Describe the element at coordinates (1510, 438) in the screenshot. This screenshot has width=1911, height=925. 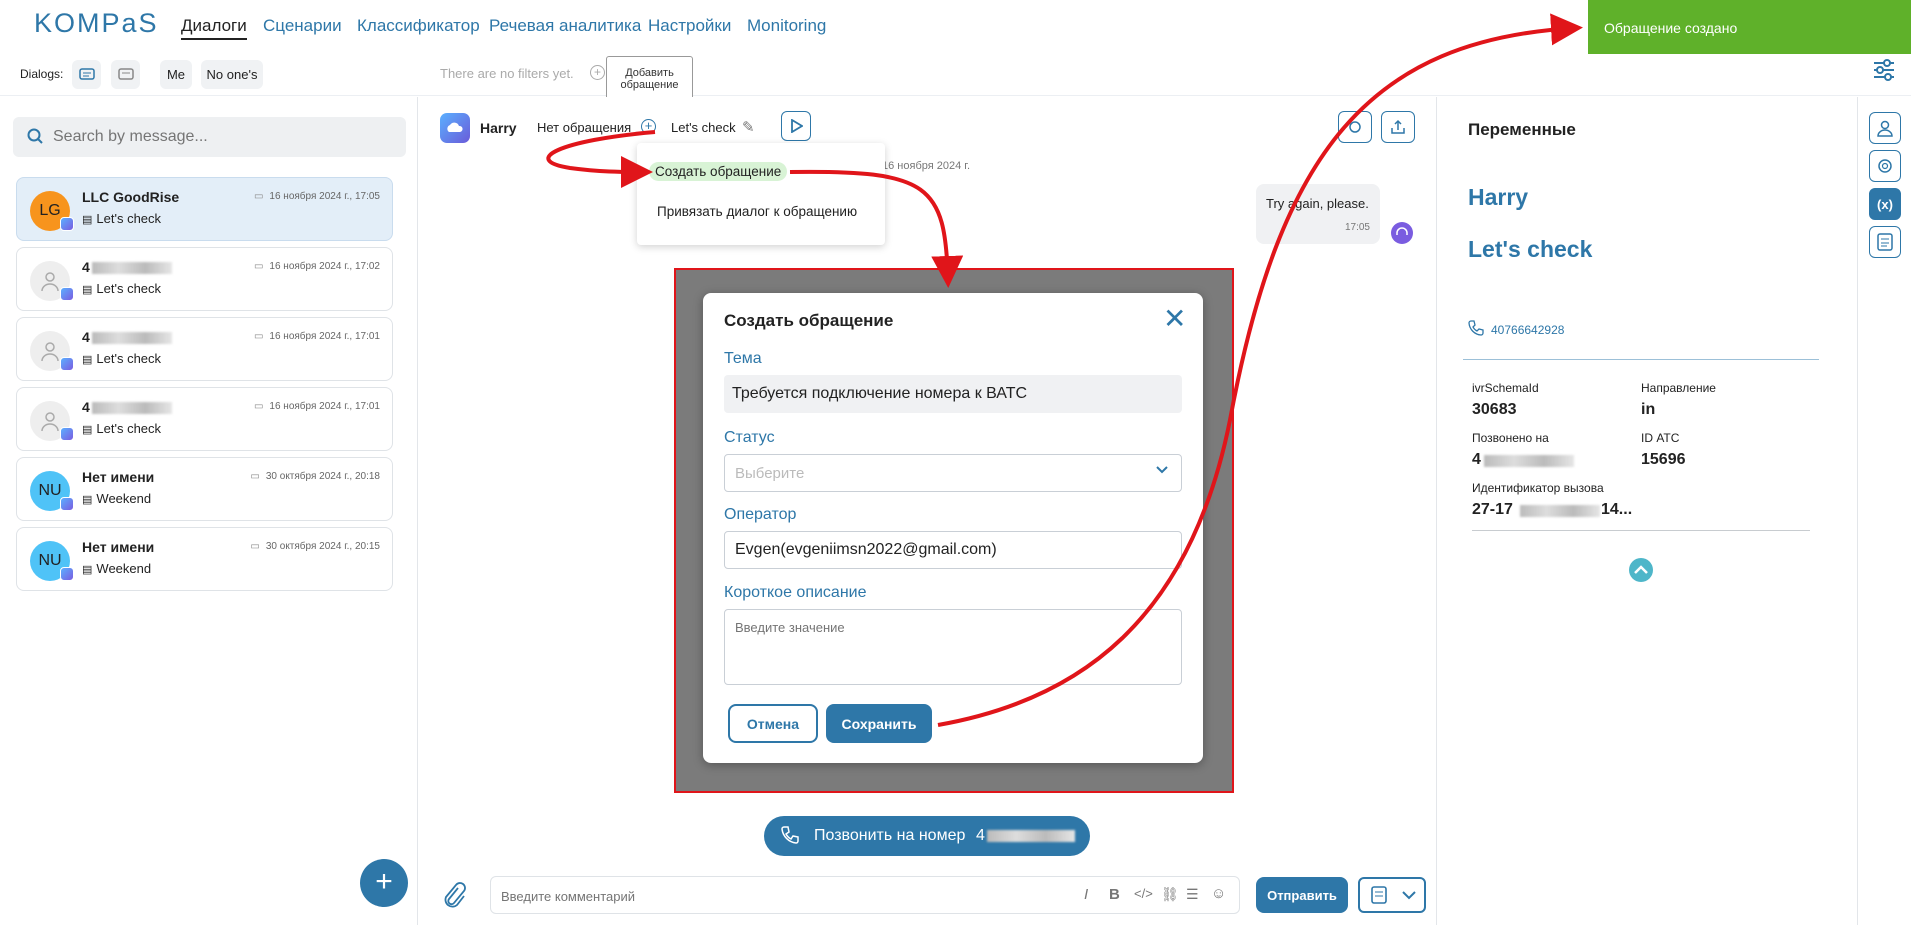
I see `called-label: Позвонено на` at that location.